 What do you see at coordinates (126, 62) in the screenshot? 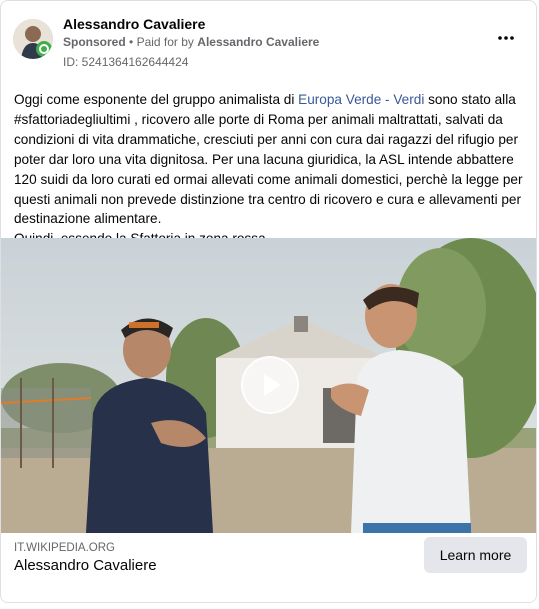
I see `ad-id: ID: 5241364162644424` at bounding box center [126, 62].